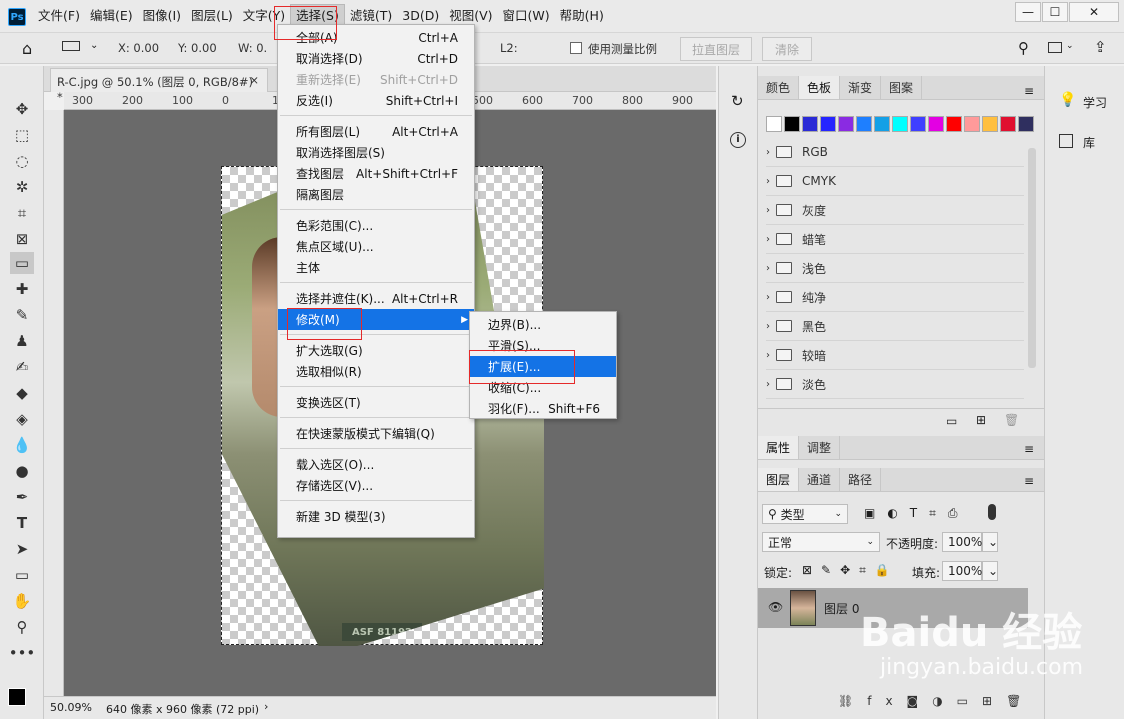 This screenshot has width=1124, height=719. I want to click on search-icon: ⚲, so click(1023, 48).